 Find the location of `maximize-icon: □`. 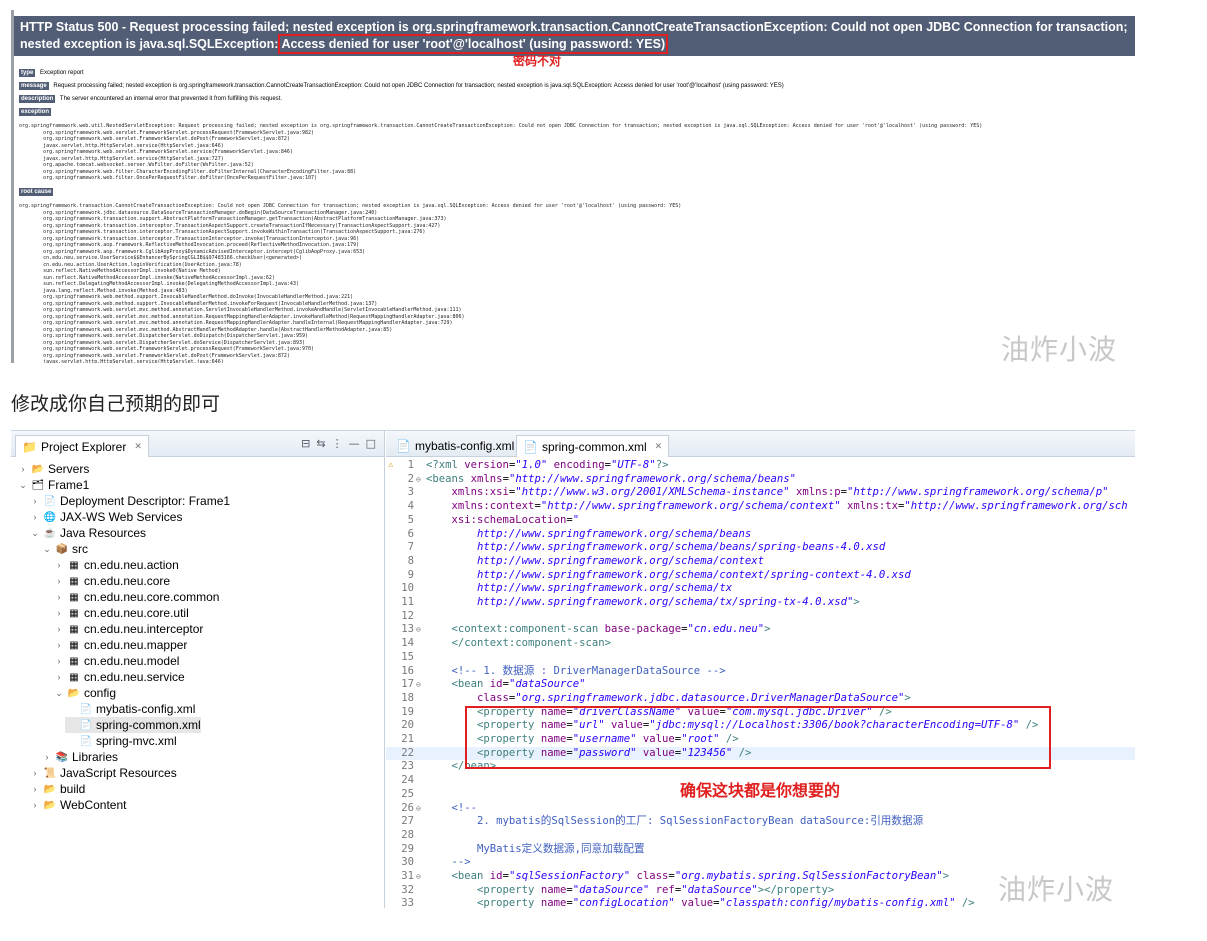

maximize-icon: □ is located at coordinates (371, 443).